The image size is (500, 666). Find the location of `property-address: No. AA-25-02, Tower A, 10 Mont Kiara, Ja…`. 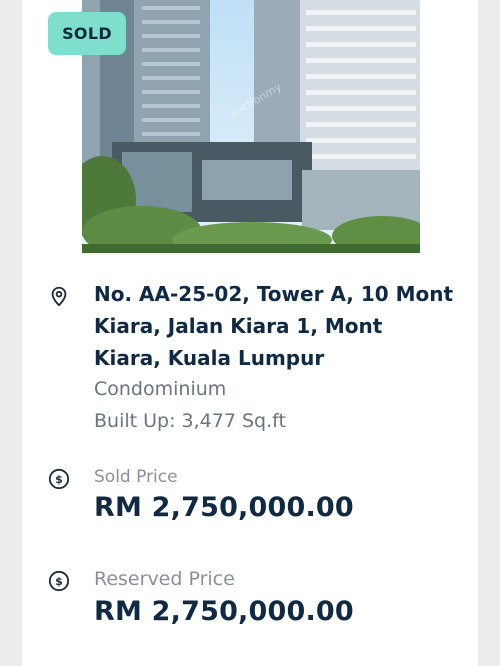

property-address: No. AA-25-02, Tower A, 10 Mont Kiara, Ja… is located at coordinates (274, 326).